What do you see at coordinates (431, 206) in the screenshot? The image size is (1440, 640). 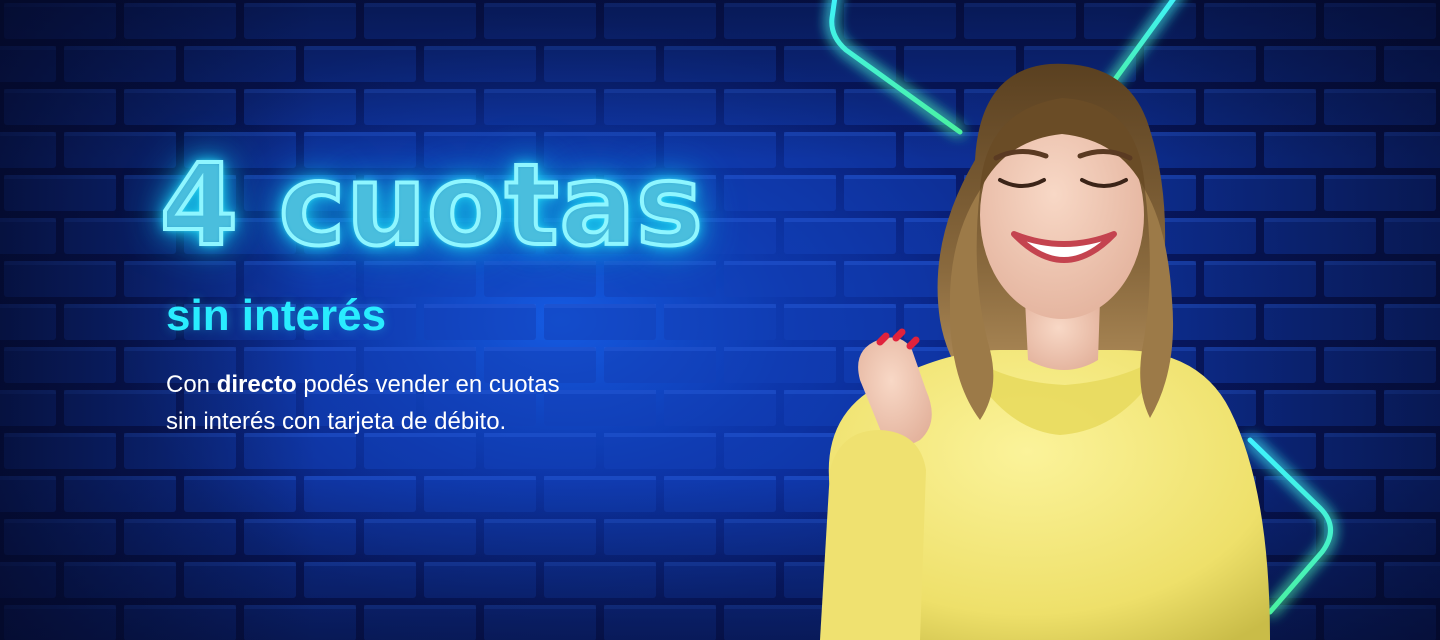 I see `headline-neon-title: 4 cuotas` at bounding box center [431, 206].